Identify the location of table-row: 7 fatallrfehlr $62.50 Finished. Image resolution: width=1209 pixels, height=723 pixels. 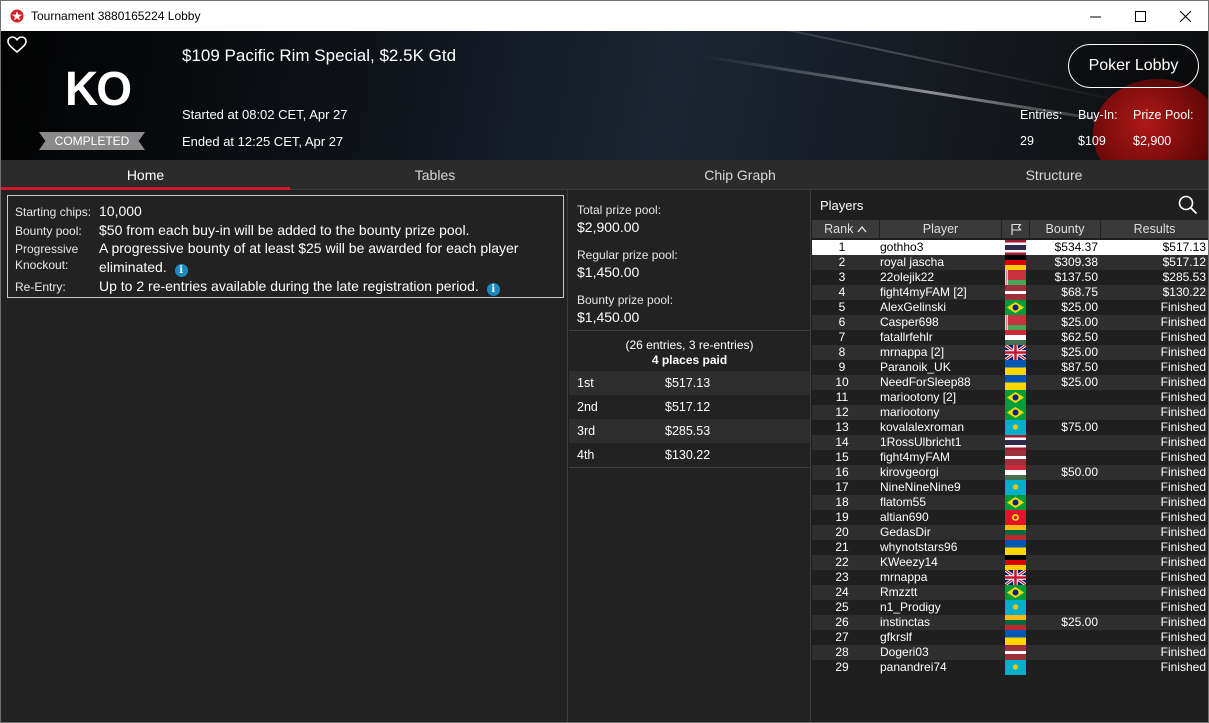
(1010, 337).